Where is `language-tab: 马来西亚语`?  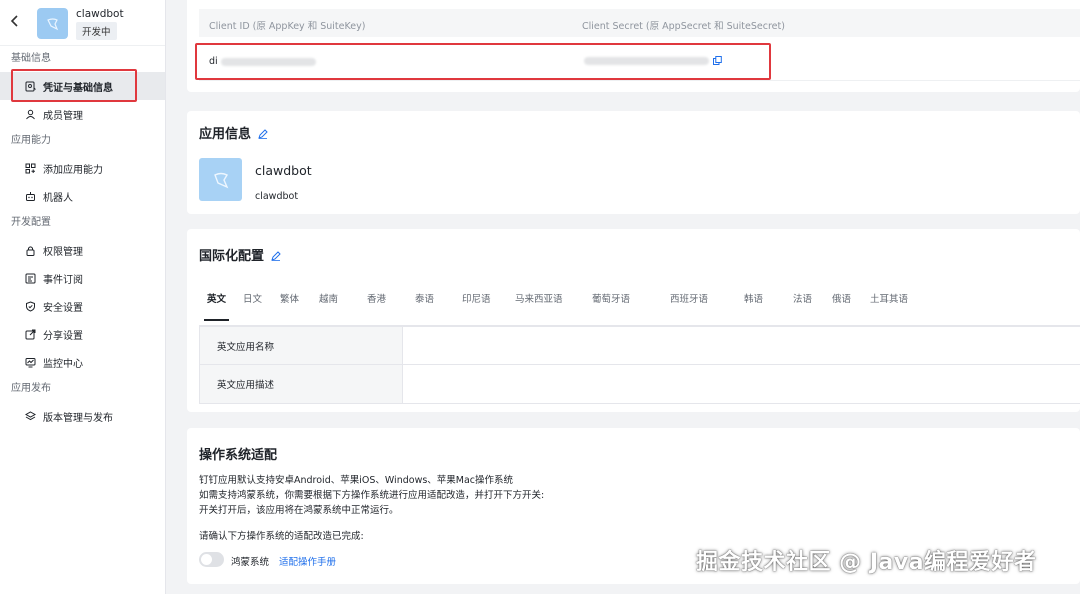 language-tab: 马来西亚语 is located at coordinates (539, 301).